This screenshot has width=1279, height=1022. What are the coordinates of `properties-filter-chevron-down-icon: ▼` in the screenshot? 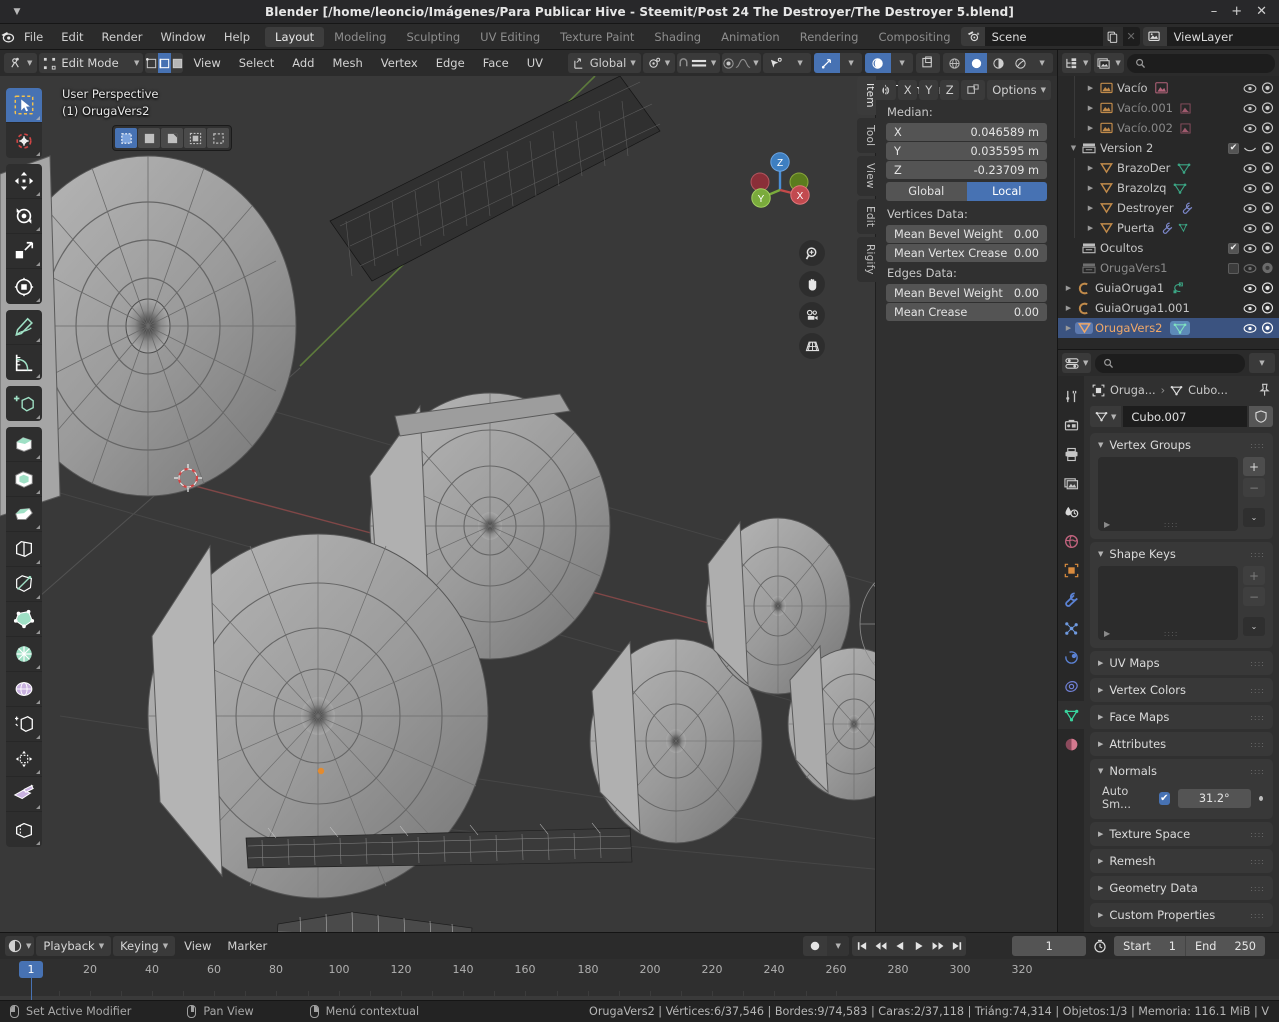 It's located at (1262, 363).